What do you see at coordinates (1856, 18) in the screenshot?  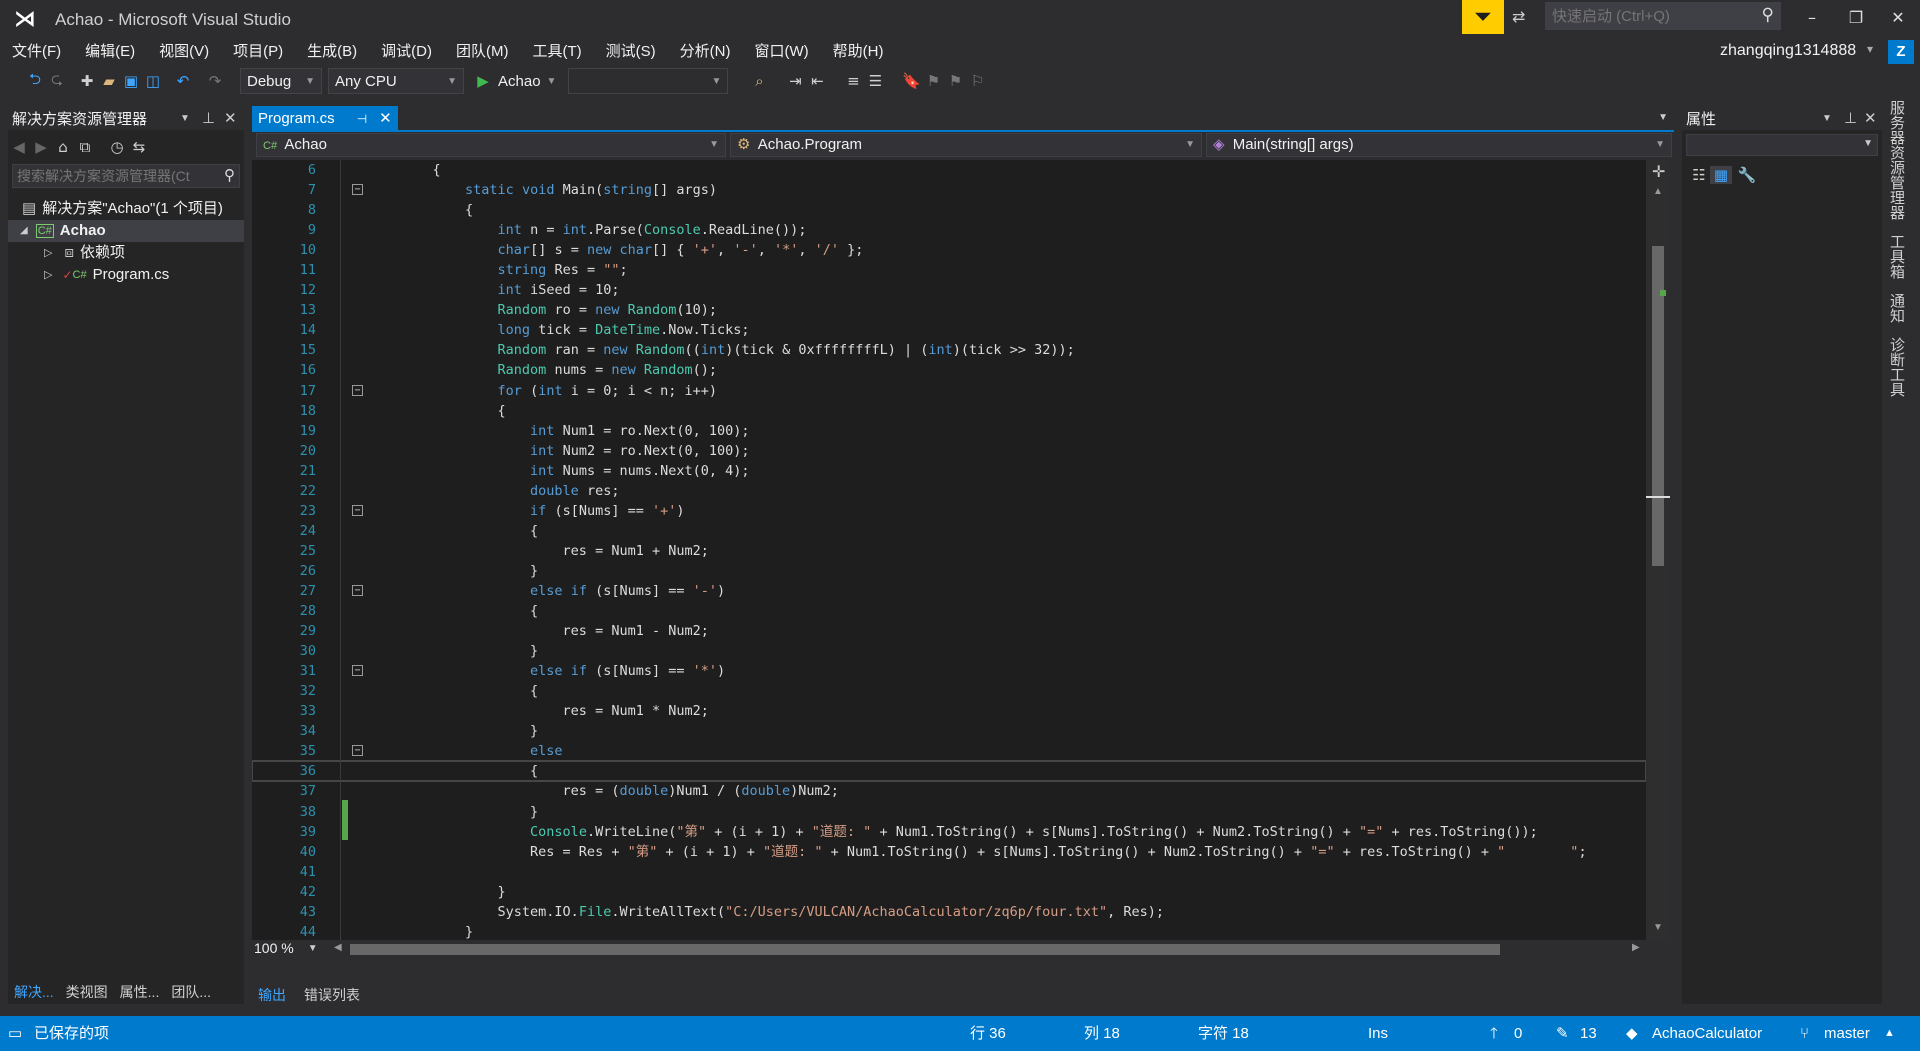 I see `restore-button: ❐` at bounding box center [1856, 18].